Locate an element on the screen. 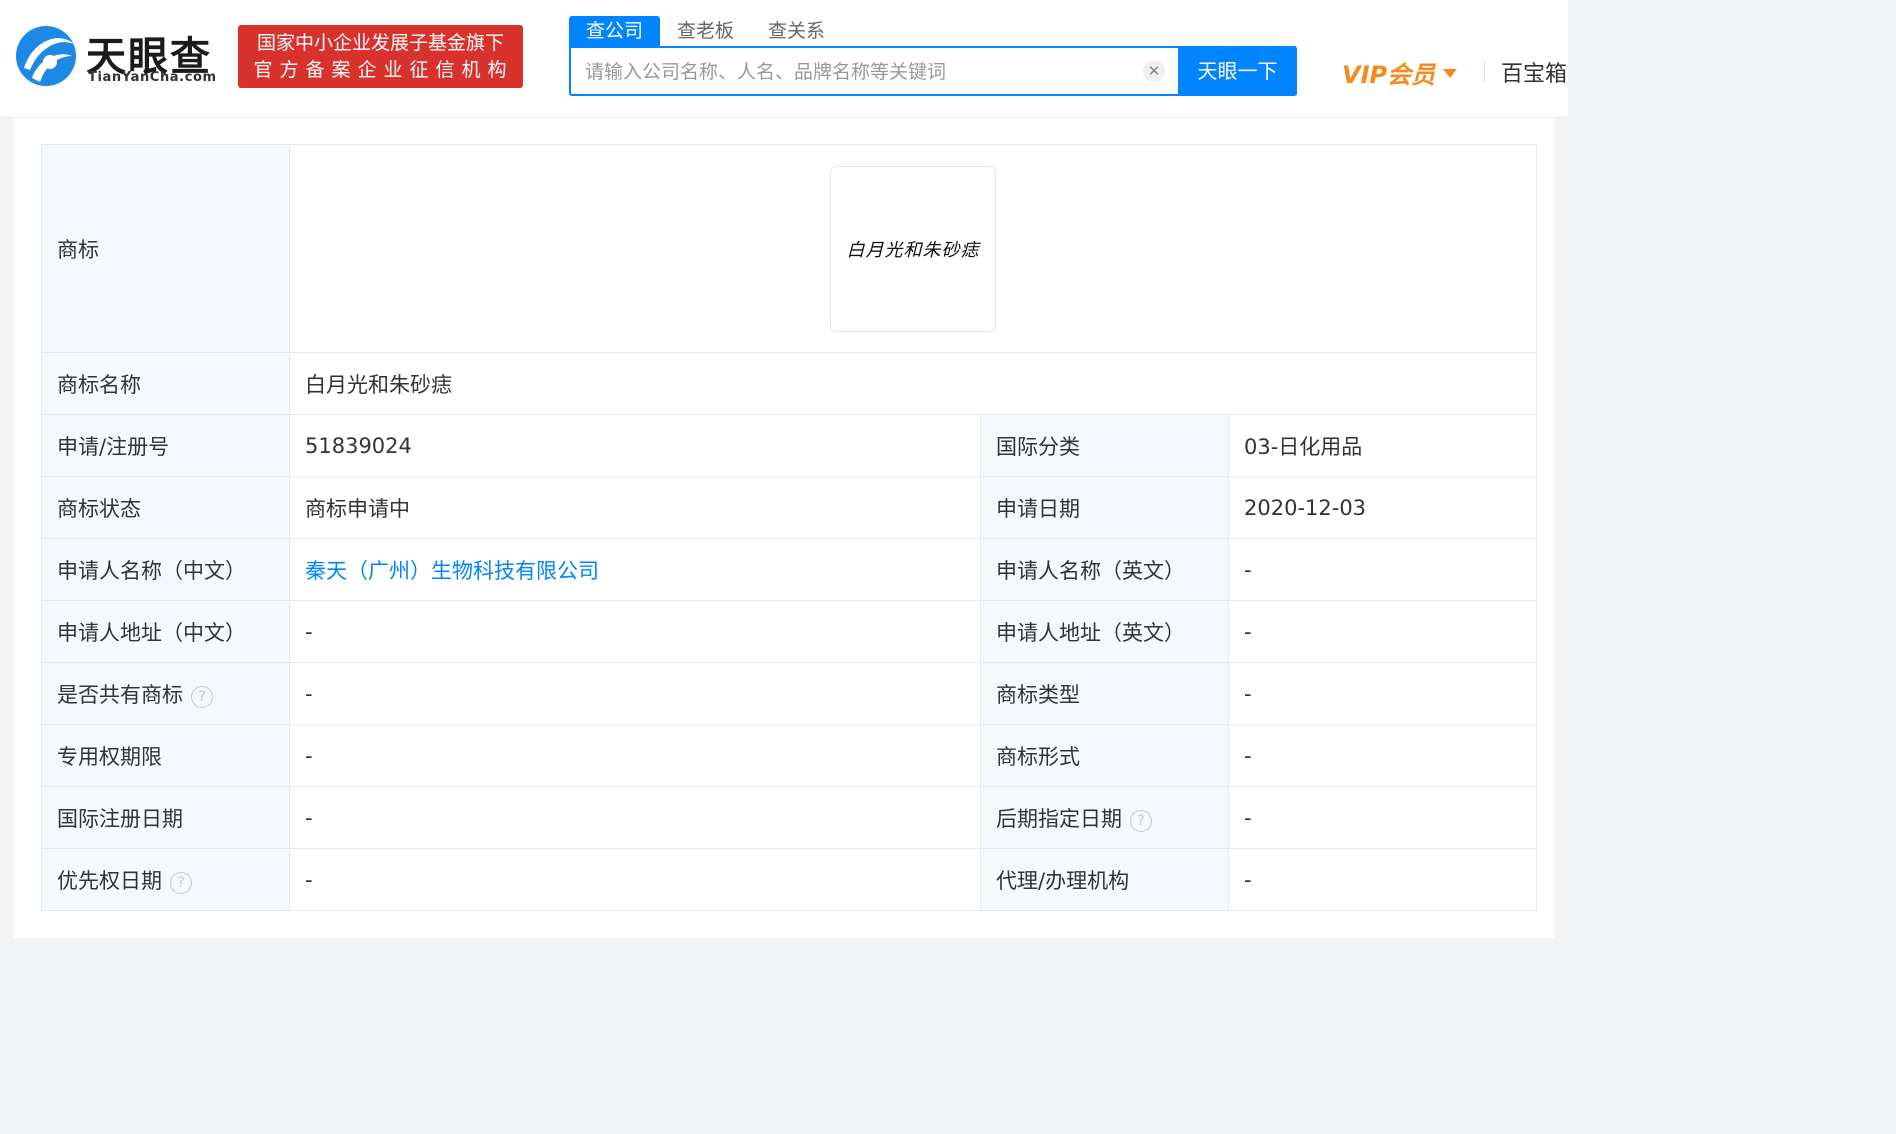 The width and height of the screenshot is (1896, 1134). vip-member-menu: VIP会员 is located at coordinates (1400, 72).